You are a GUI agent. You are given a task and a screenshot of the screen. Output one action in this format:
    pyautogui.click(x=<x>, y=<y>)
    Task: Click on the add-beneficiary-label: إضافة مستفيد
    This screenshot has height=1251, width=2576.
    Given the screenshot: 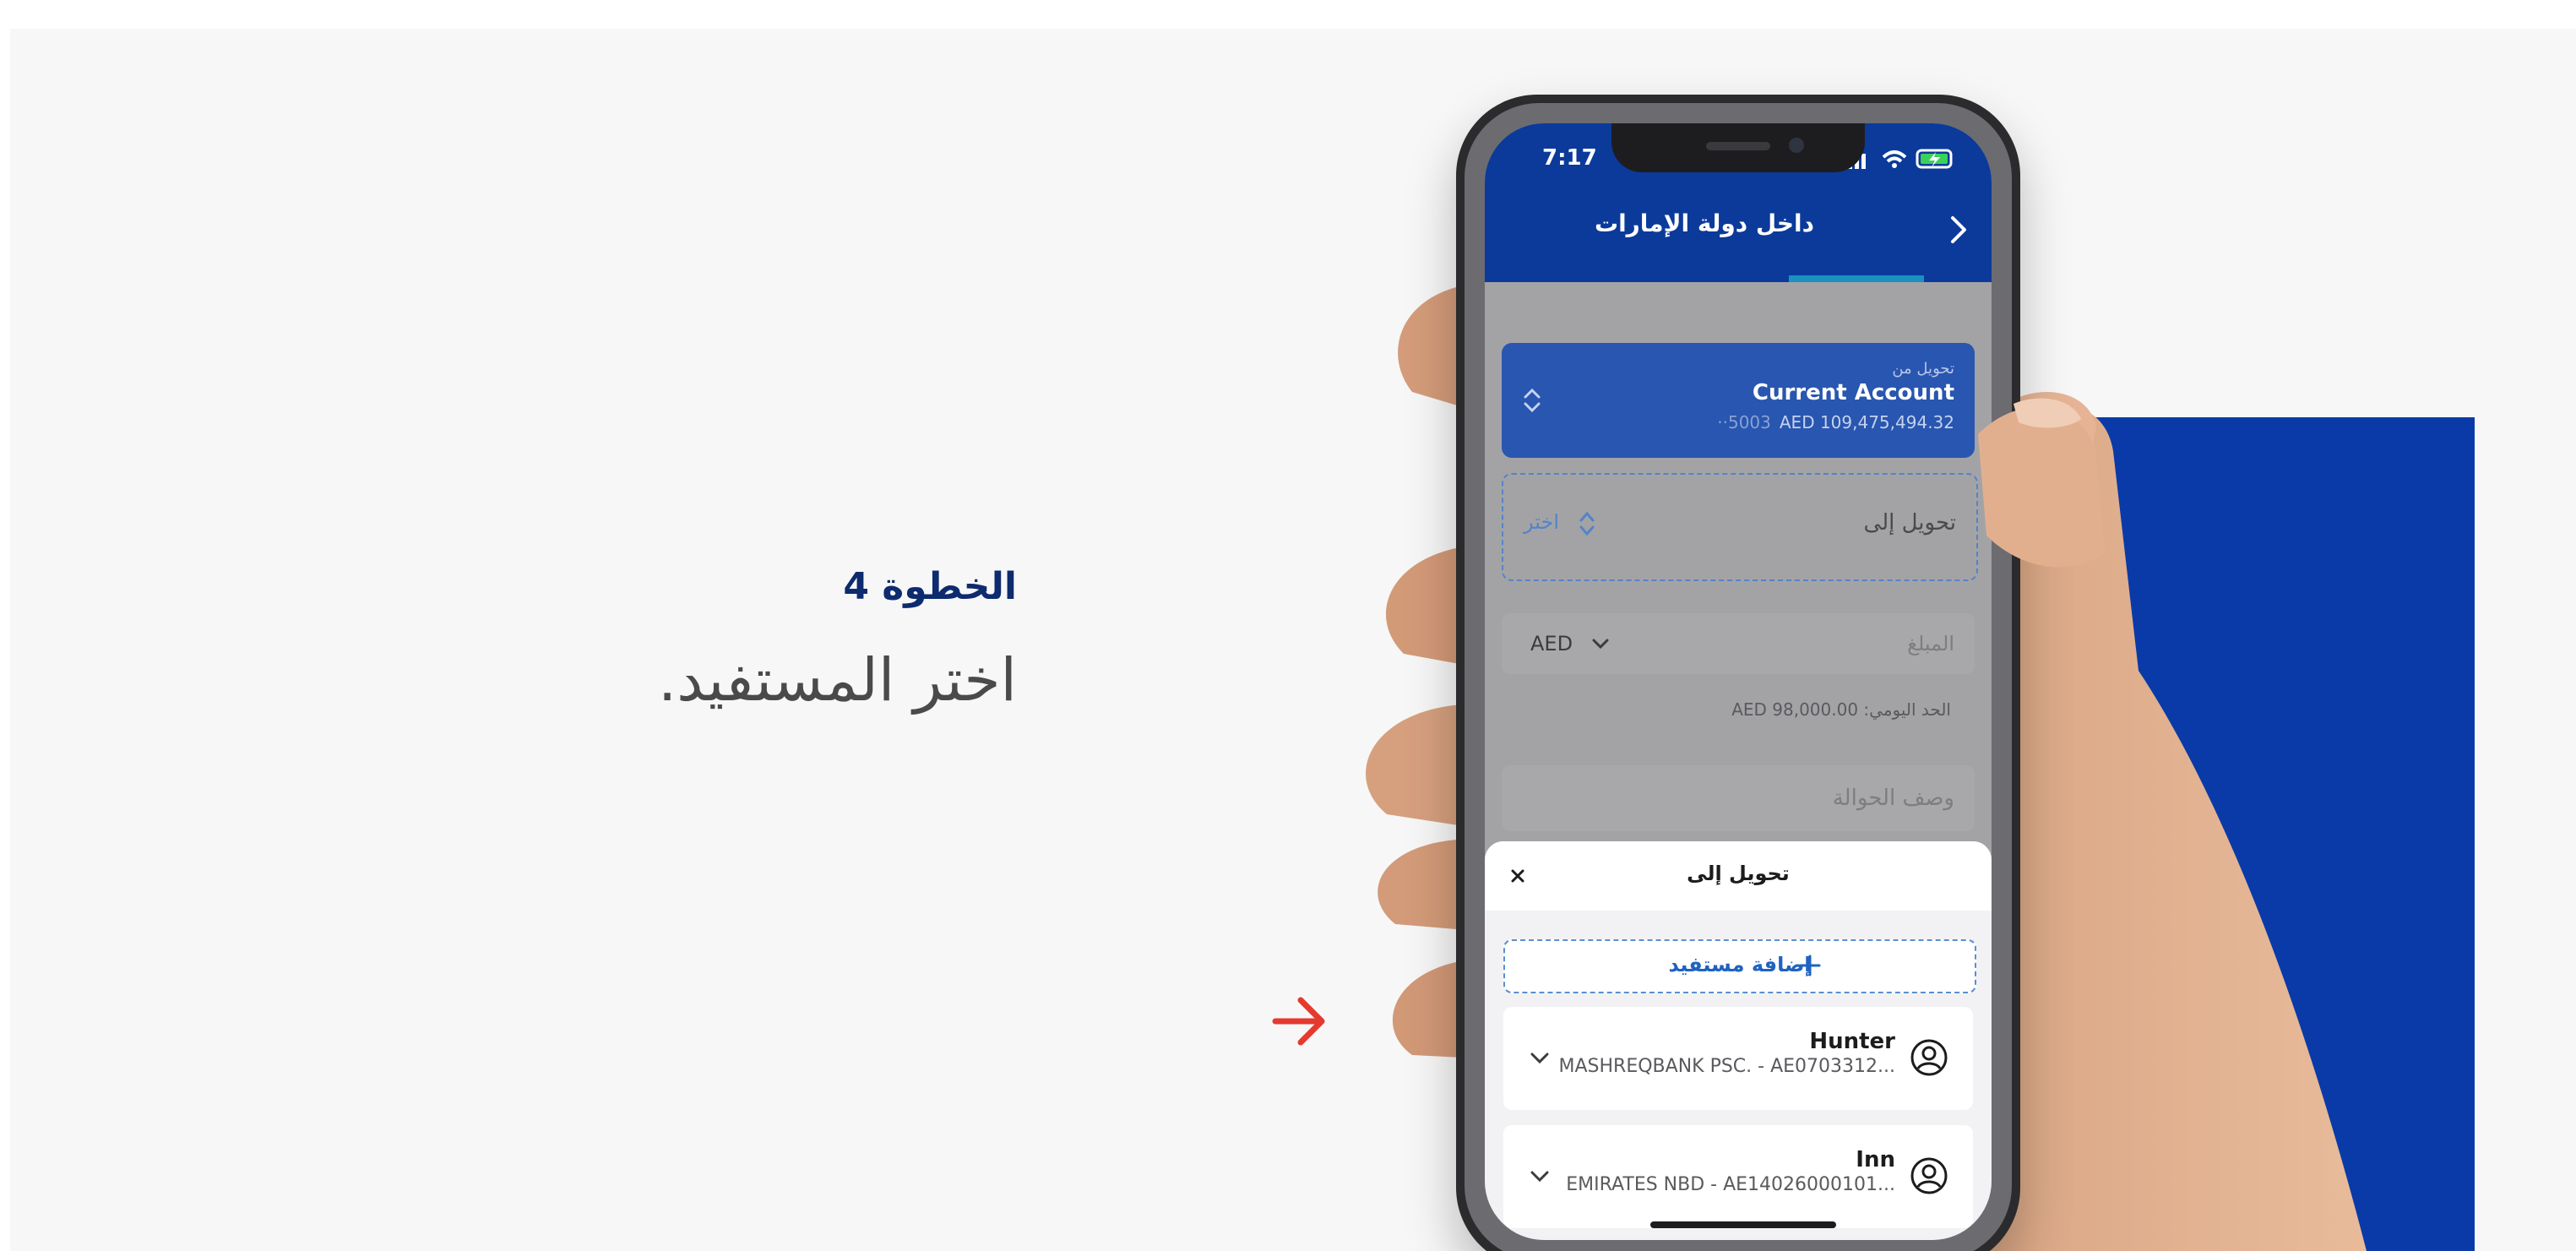 What is the action you would take?
    pyautogui.click(x=1740, y=964)
    